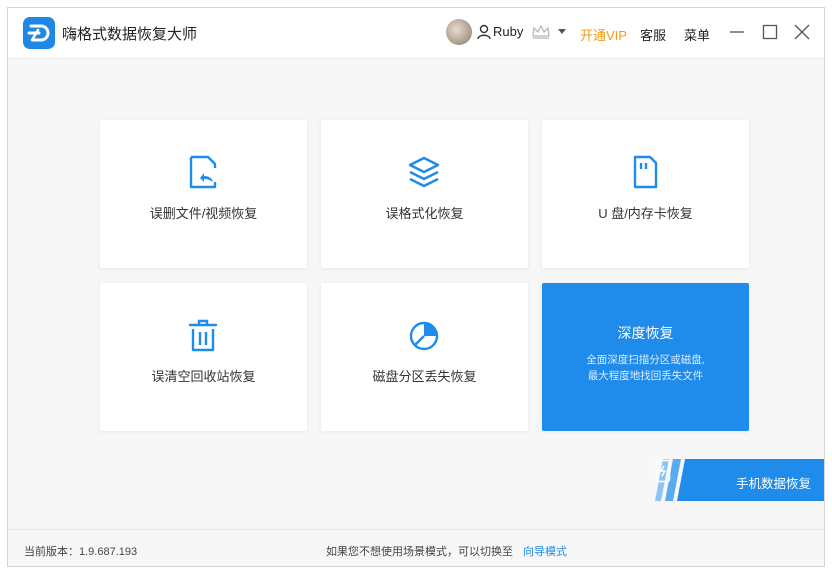 This screenshot has height=574, width=832. Describe the element at coordinates (484, 32) in the screenshot. I see `user-icon` at that location.